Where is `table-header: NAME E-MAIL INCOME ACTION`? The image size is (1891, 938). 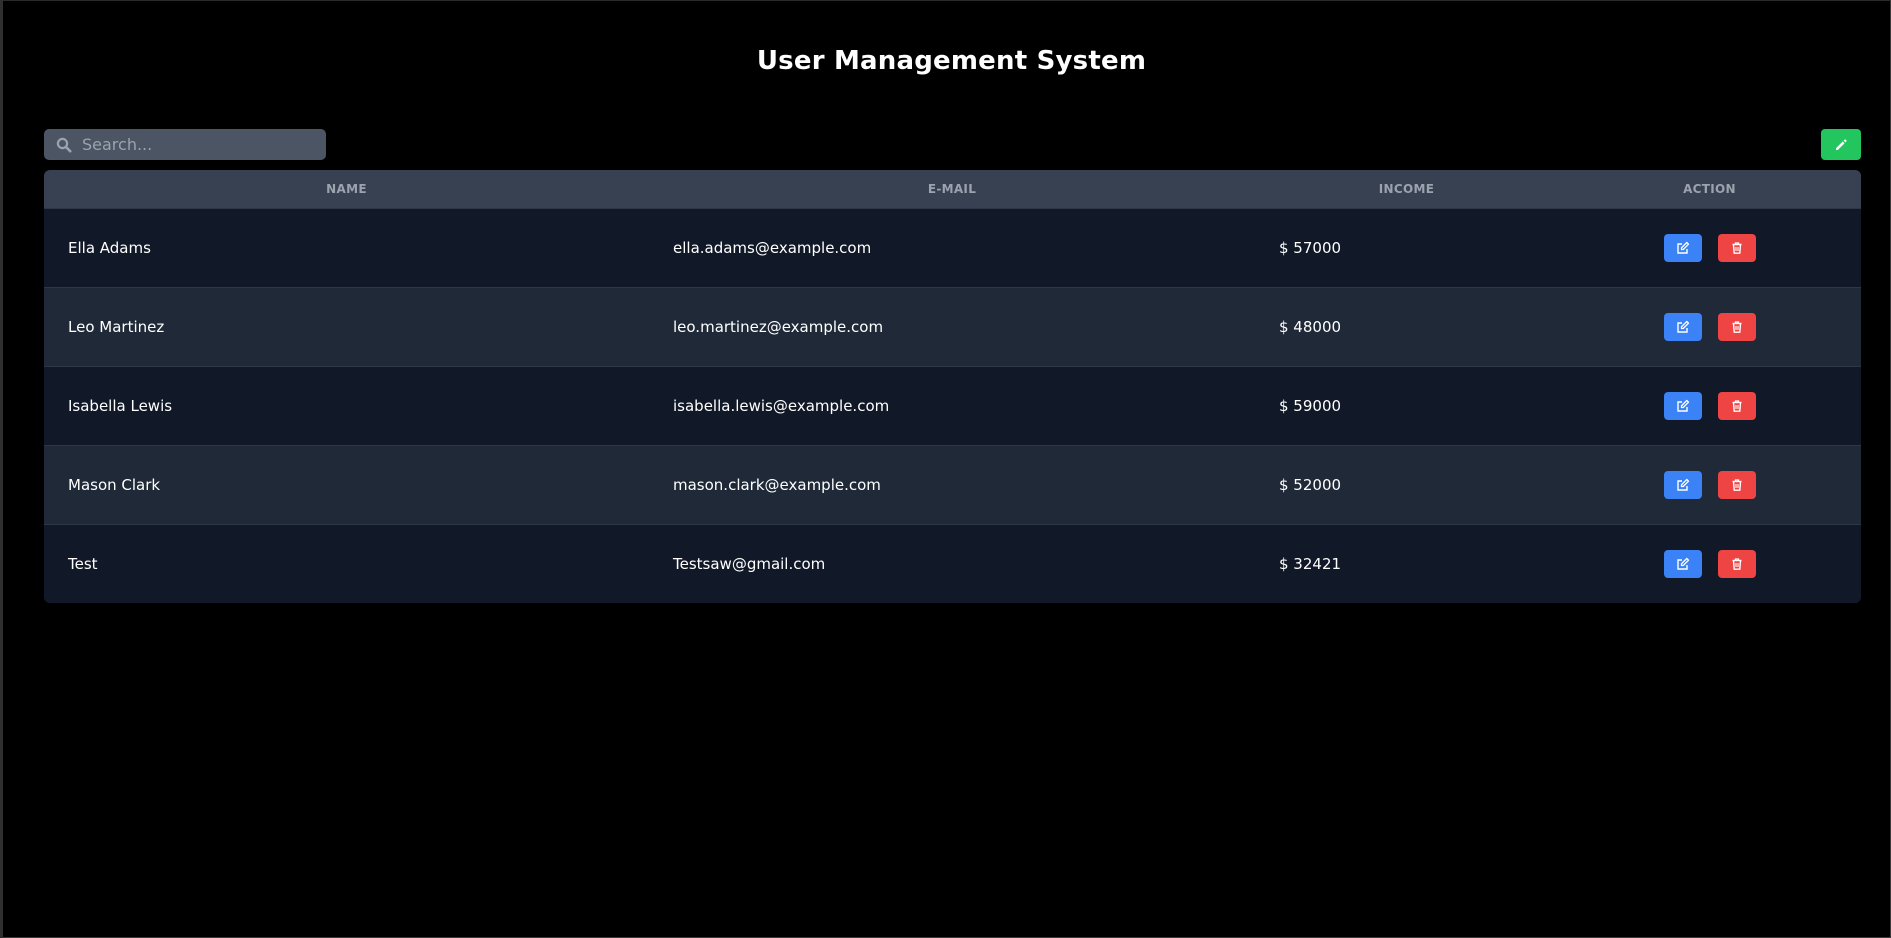
table-header: NAME E-MAIL INCOME ACTION is located at coordinates (952, 189).